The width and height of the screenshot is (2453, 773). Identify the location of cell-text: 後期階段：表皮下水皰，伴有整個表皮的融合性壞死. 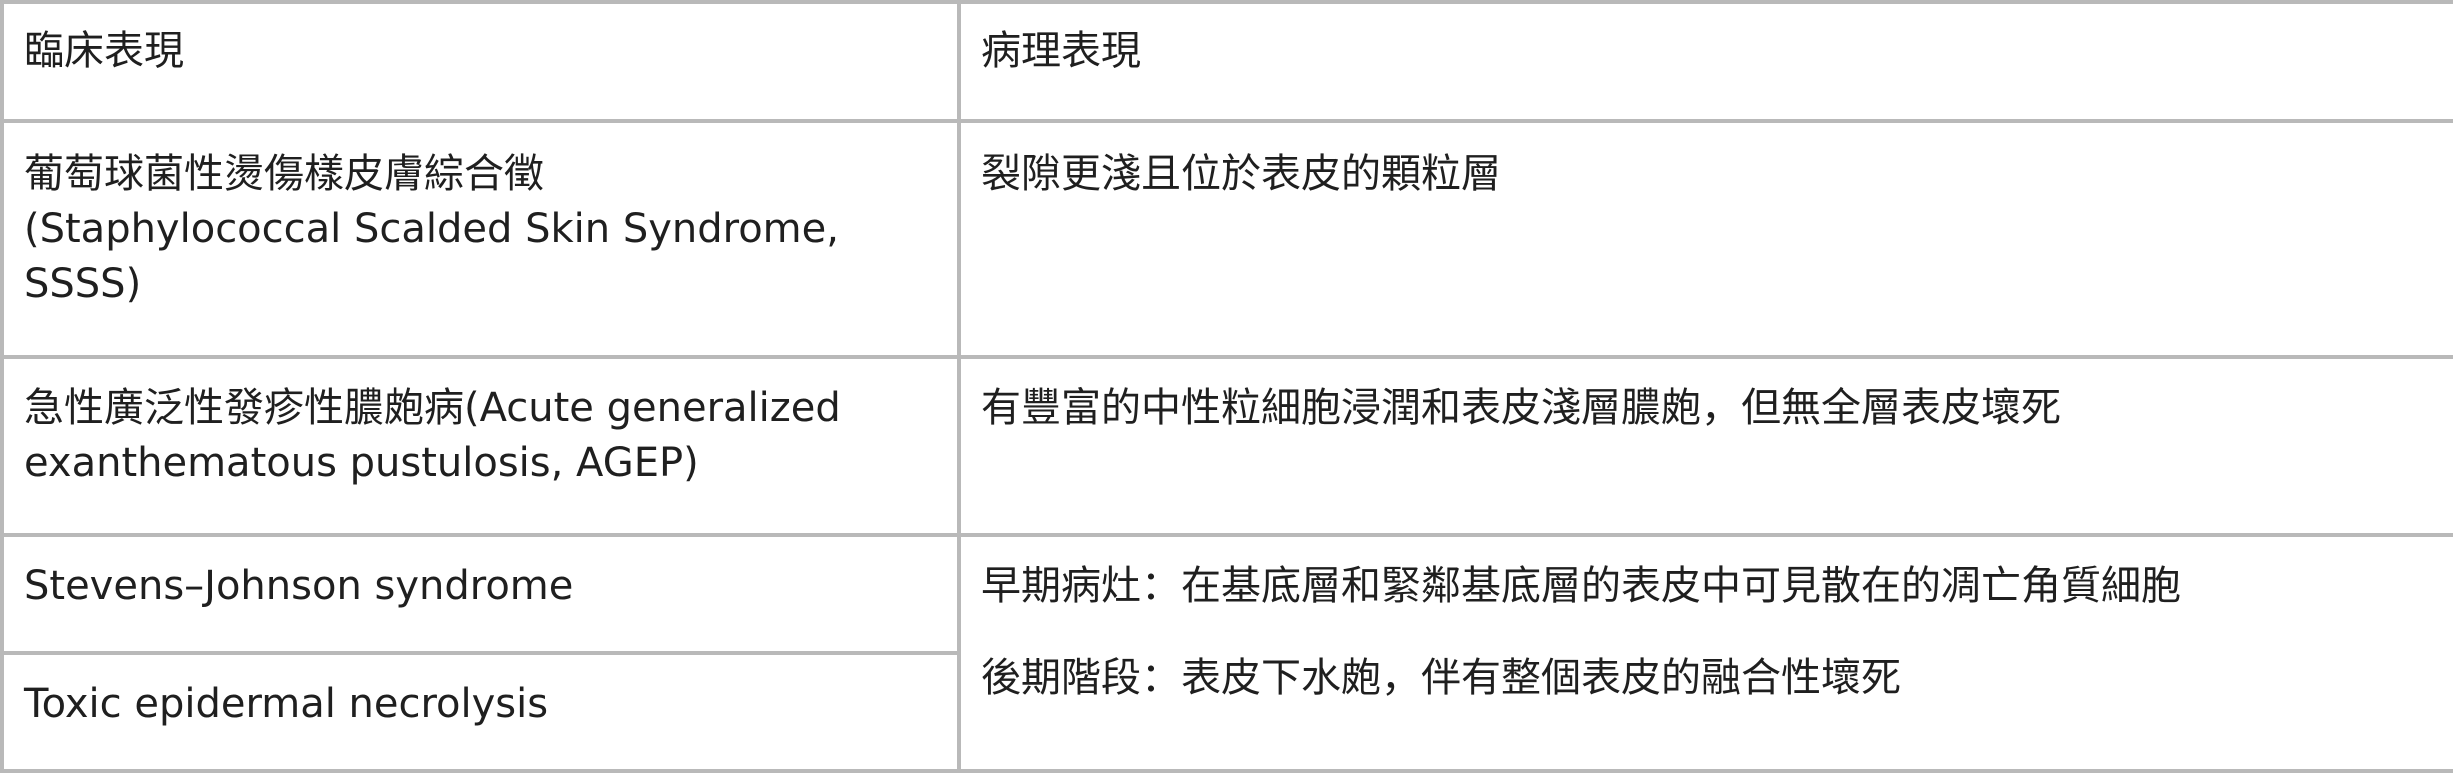
(1441, 678).